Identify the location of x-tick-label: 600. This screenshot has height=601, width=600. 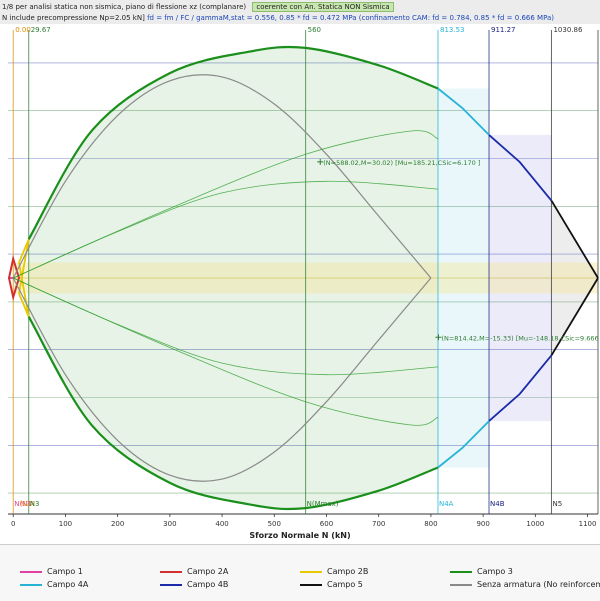
(326, 524).